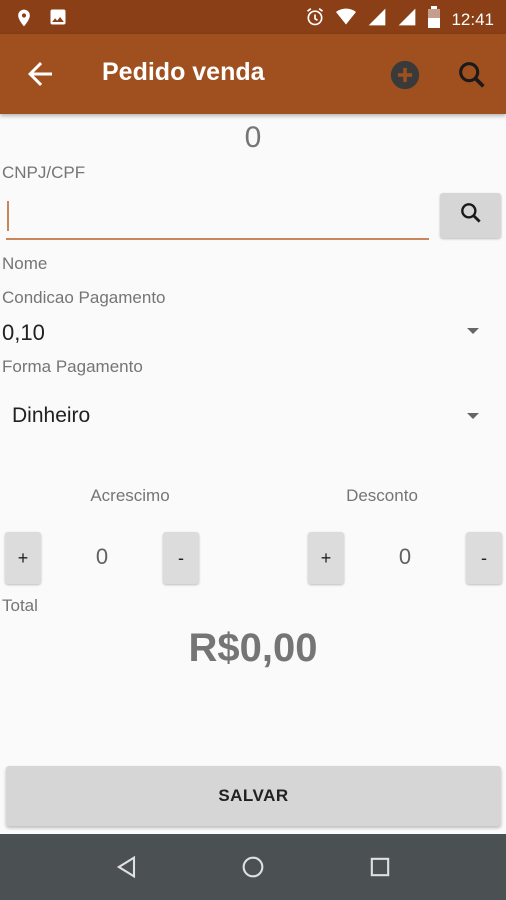  I want to click on order-counter: 0, so click(253, 137).